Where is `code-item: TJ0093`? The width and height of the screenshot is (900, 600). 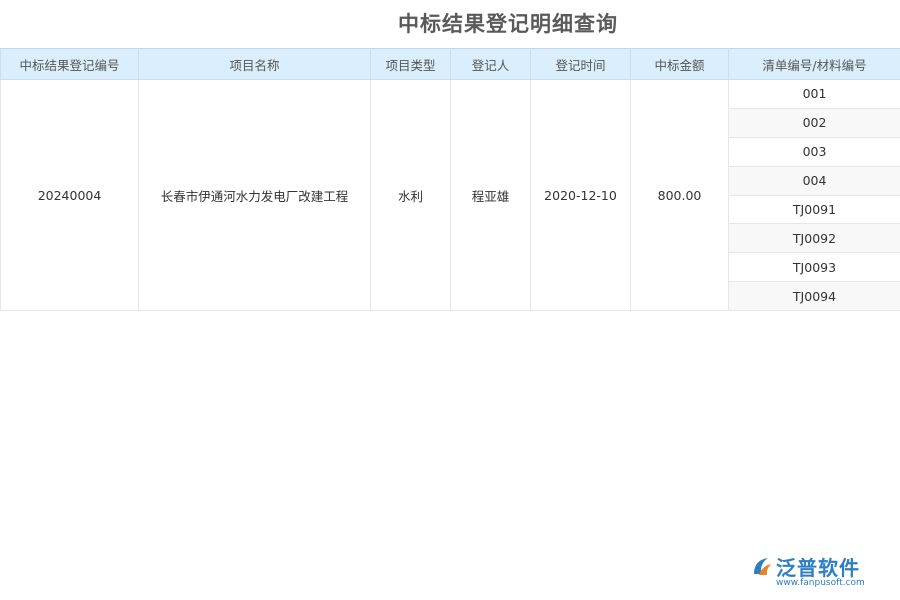 code-item: TJ0093 is located at coordinates (814, 267).